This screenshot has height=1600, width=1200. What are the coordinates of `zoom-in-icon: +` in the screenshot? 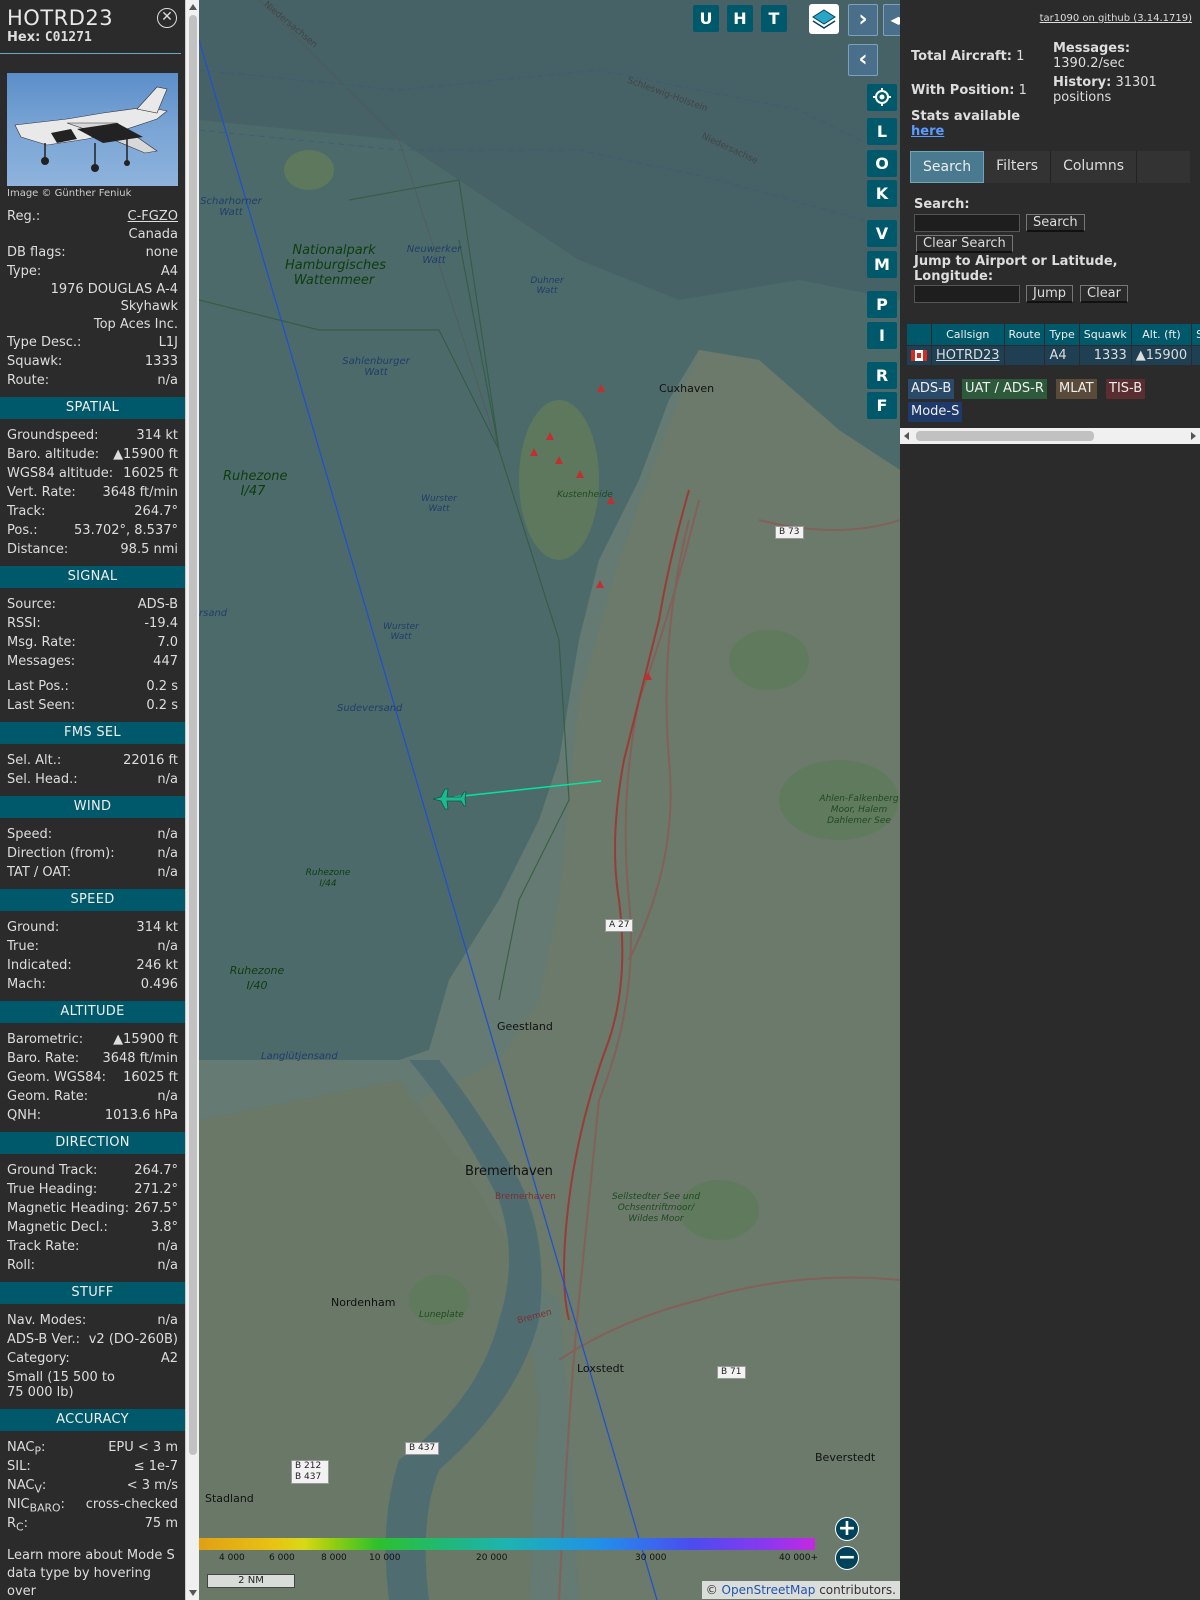 It's located at (847, 1529).